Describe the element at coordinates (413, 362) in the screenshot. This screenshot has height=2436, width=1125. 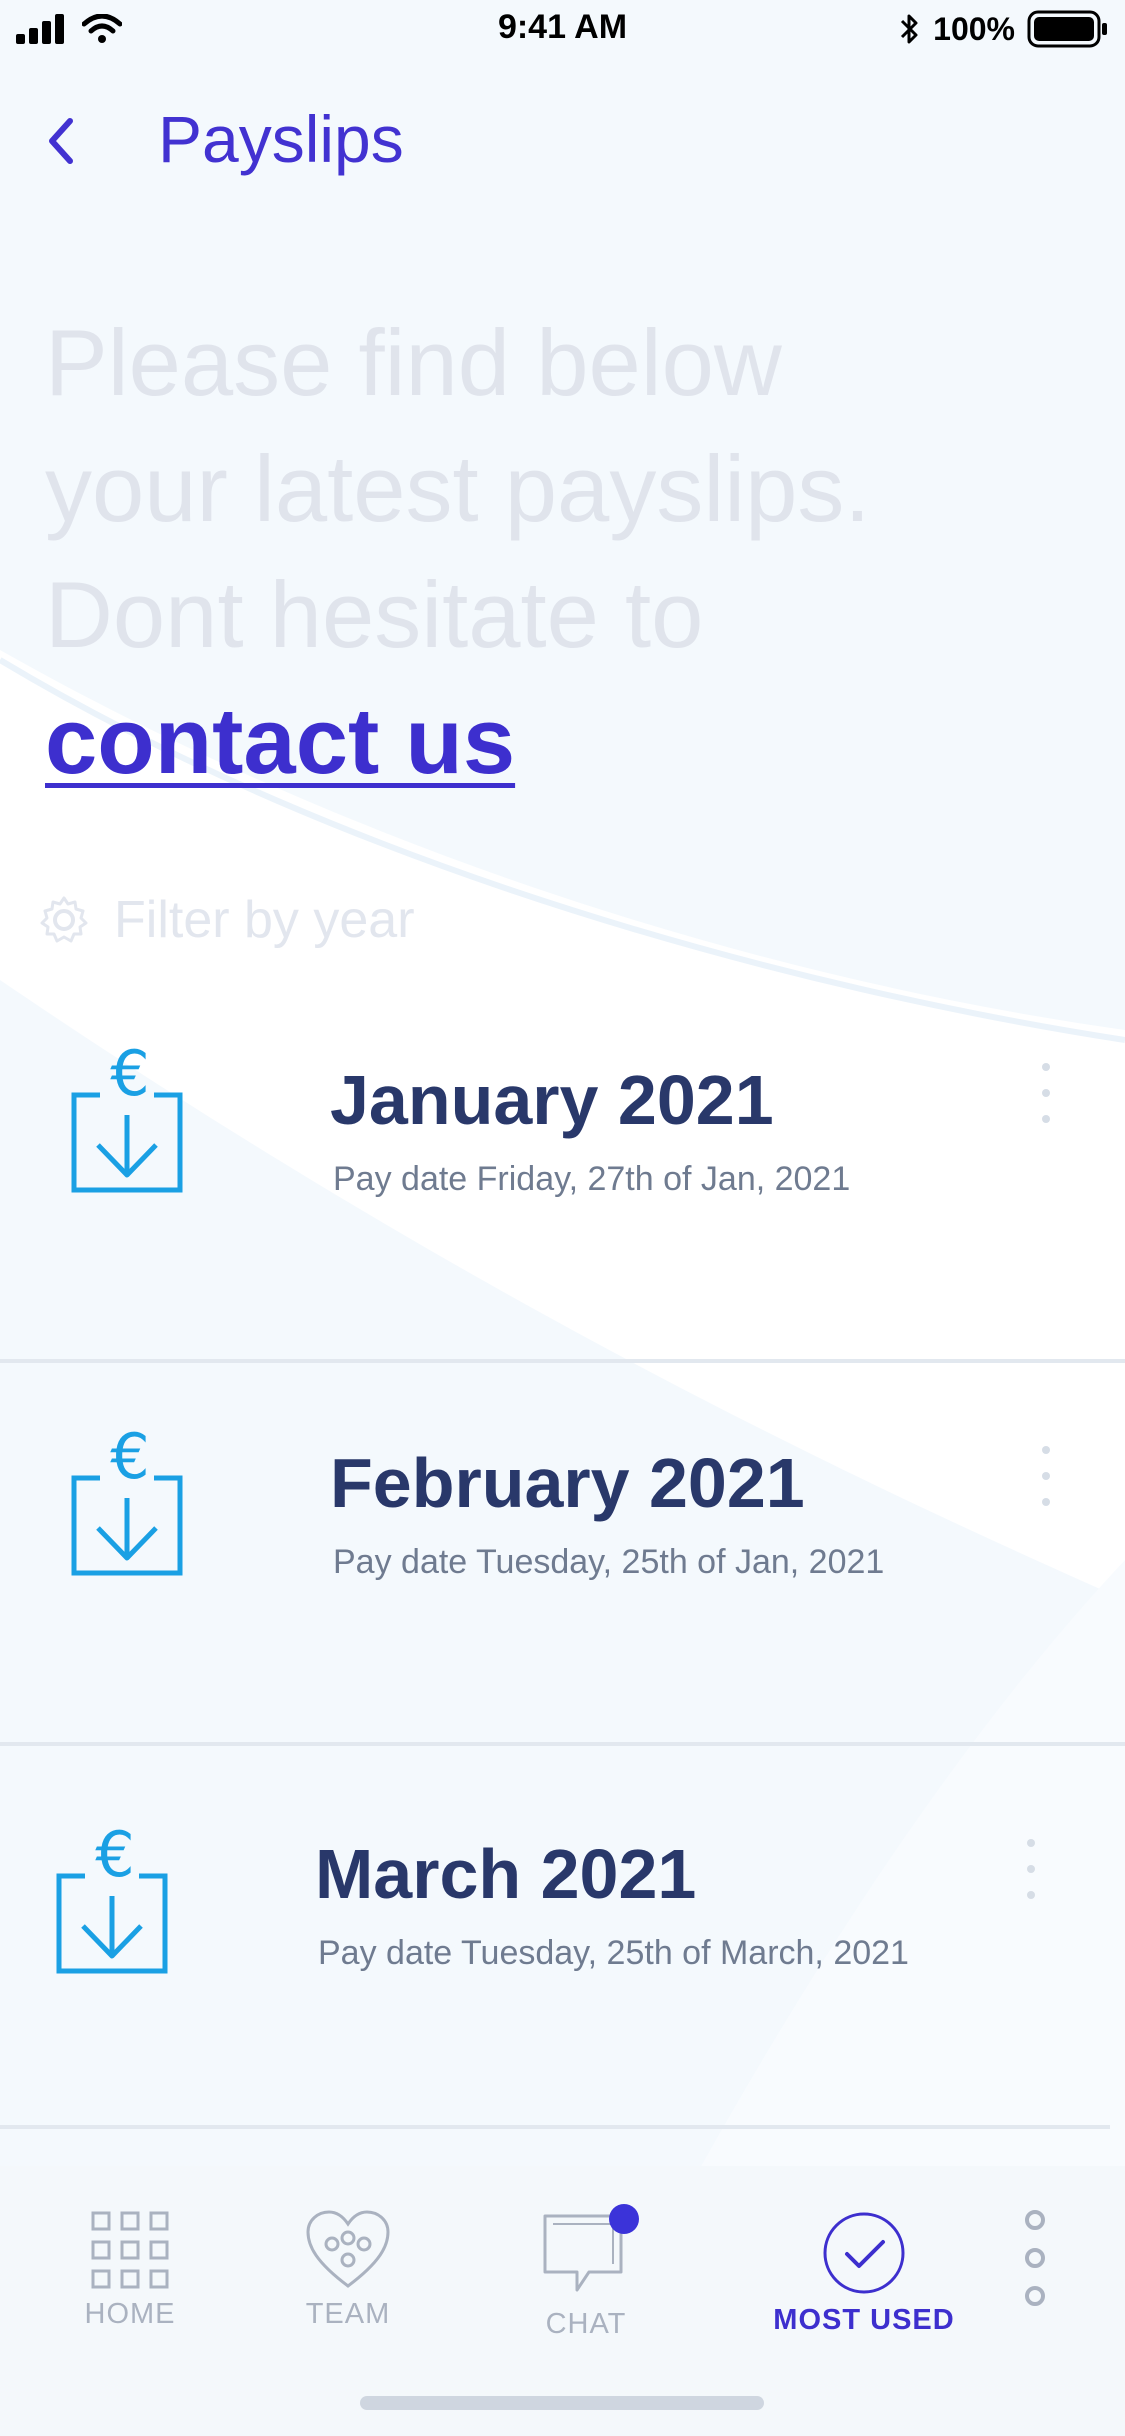
I see `intro-line-1: Please find below` at that location.